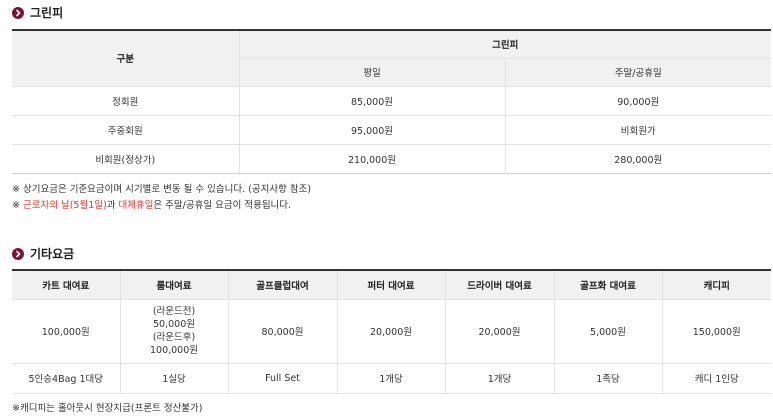 This screenshot has height=417, width=773. I want to click on shoes-unit: 1족당, so click(607, 378).